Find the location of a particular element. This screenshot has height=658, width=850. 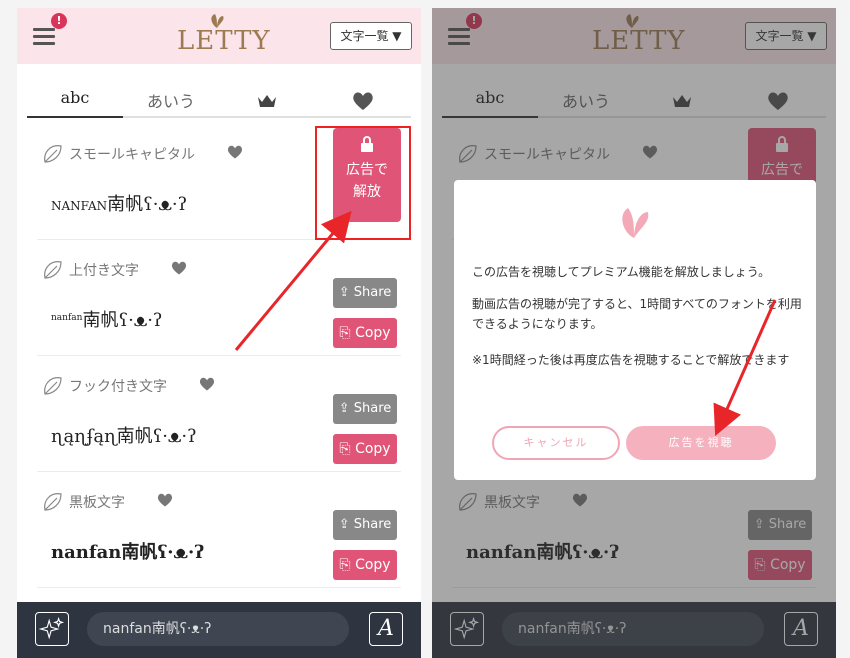

bottom-input-bar: nanfan南帆ʕ·ᴥ·ʔ A is located at coordinates (219, 630).